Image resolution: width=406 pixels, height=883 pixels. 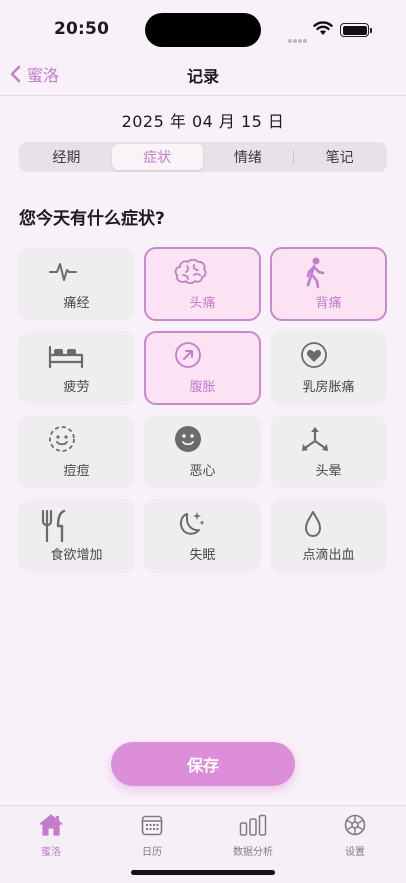 I want to click on symptom-label: 痘痘, so click(x=76, y=471).